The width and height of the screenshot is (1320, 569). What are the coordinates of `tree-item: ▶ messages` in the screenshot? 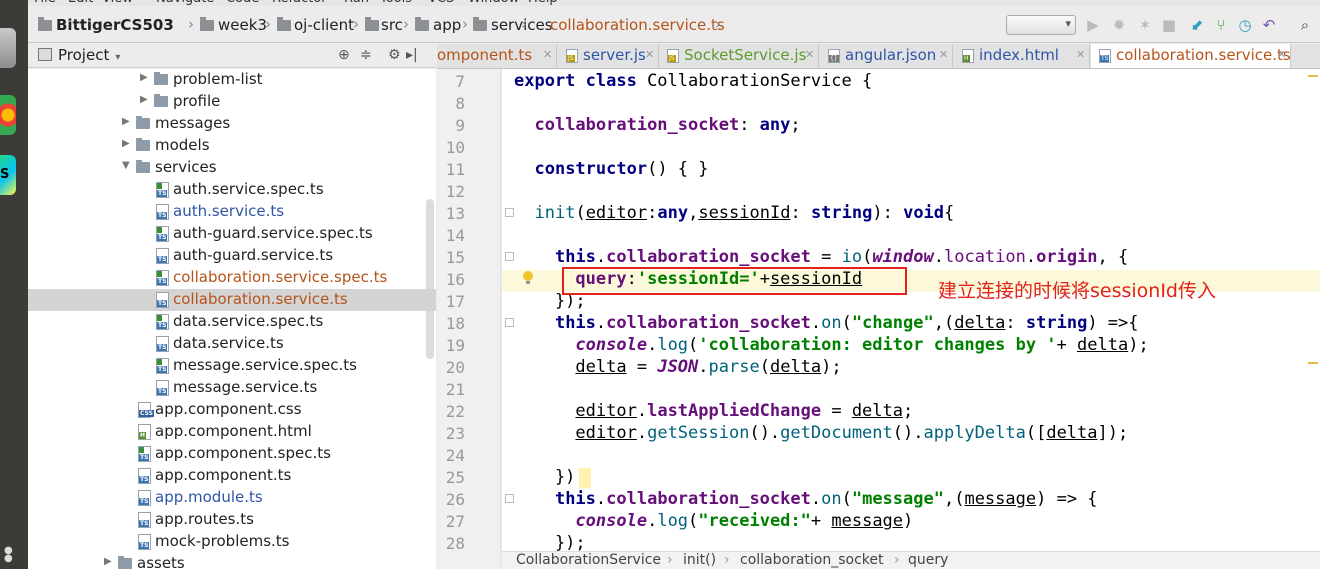 It's located at (232, 124).